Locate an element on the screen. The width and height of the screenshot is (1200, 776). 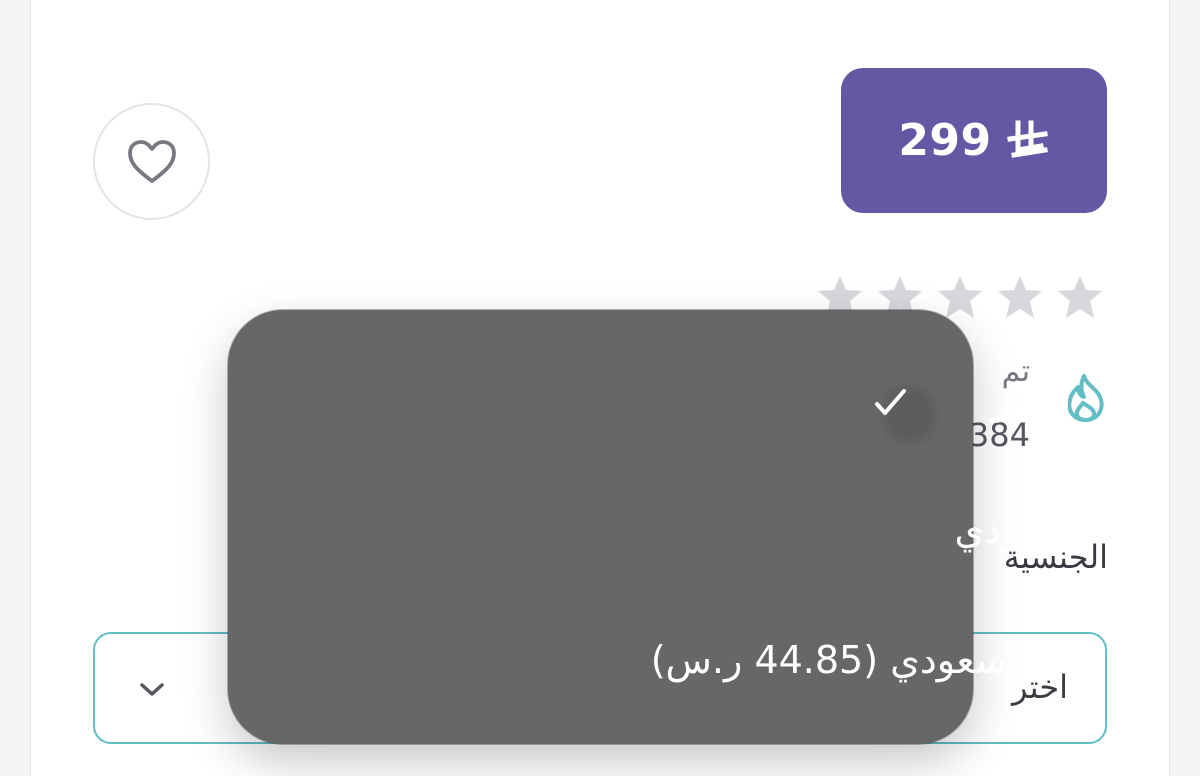
heart-icon is located at coordinates (151, 161).